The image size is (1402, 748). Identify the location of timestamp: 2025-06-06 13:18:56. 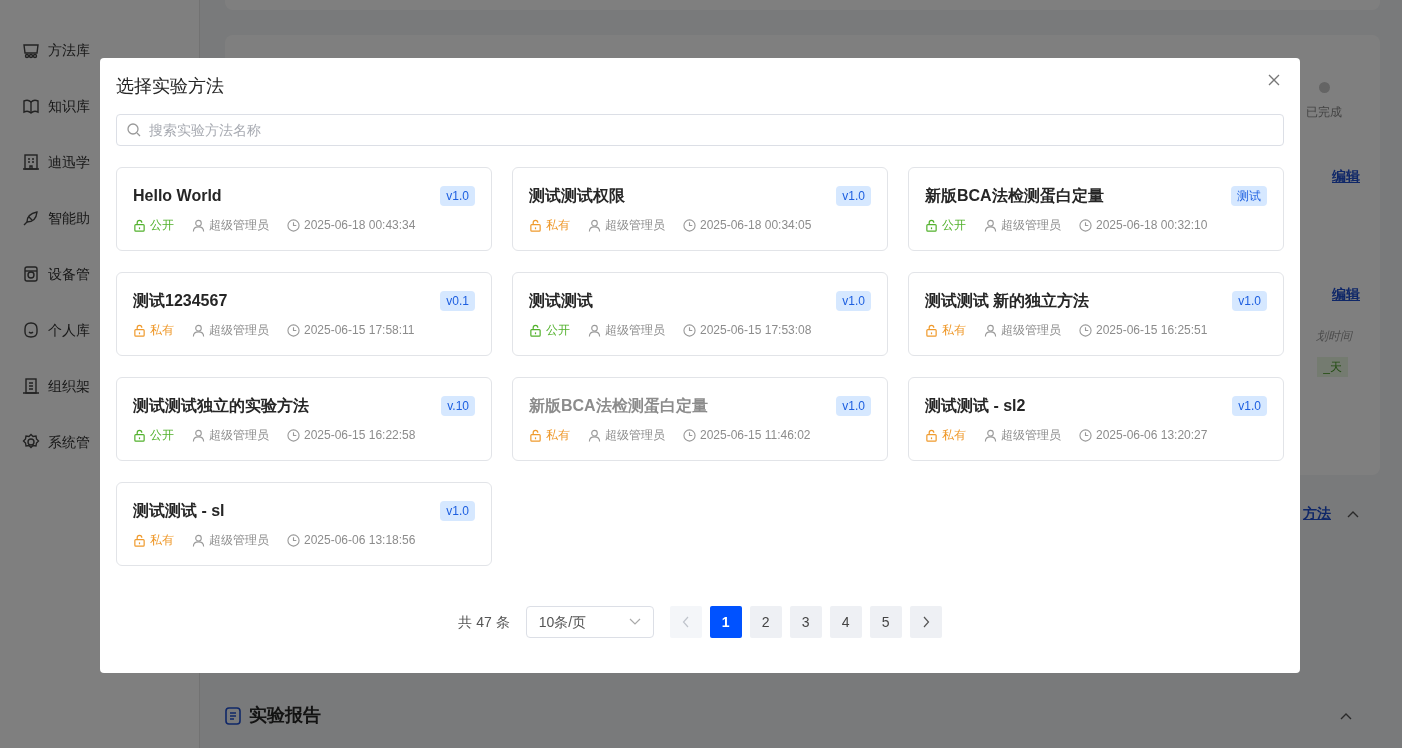
(360, 540).